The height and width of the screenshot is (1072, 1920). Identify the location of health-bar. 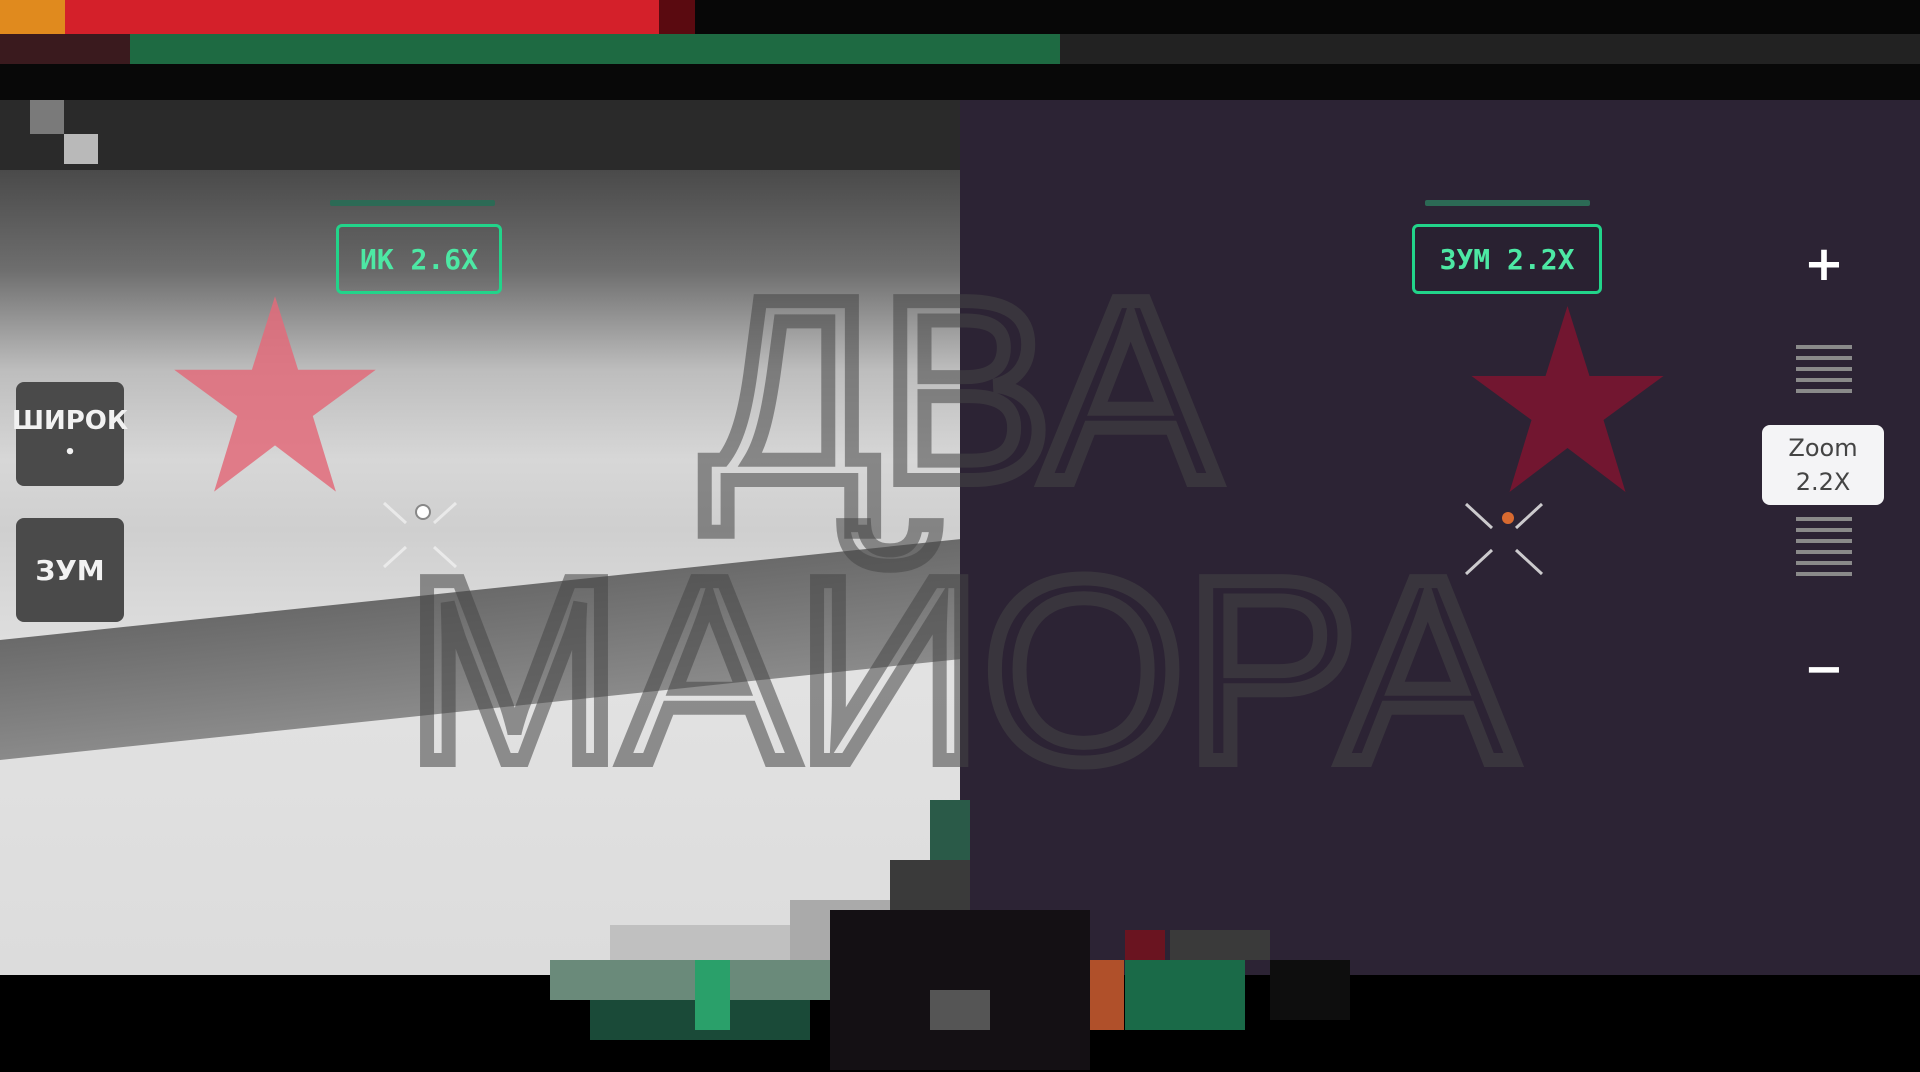
(347, 17).